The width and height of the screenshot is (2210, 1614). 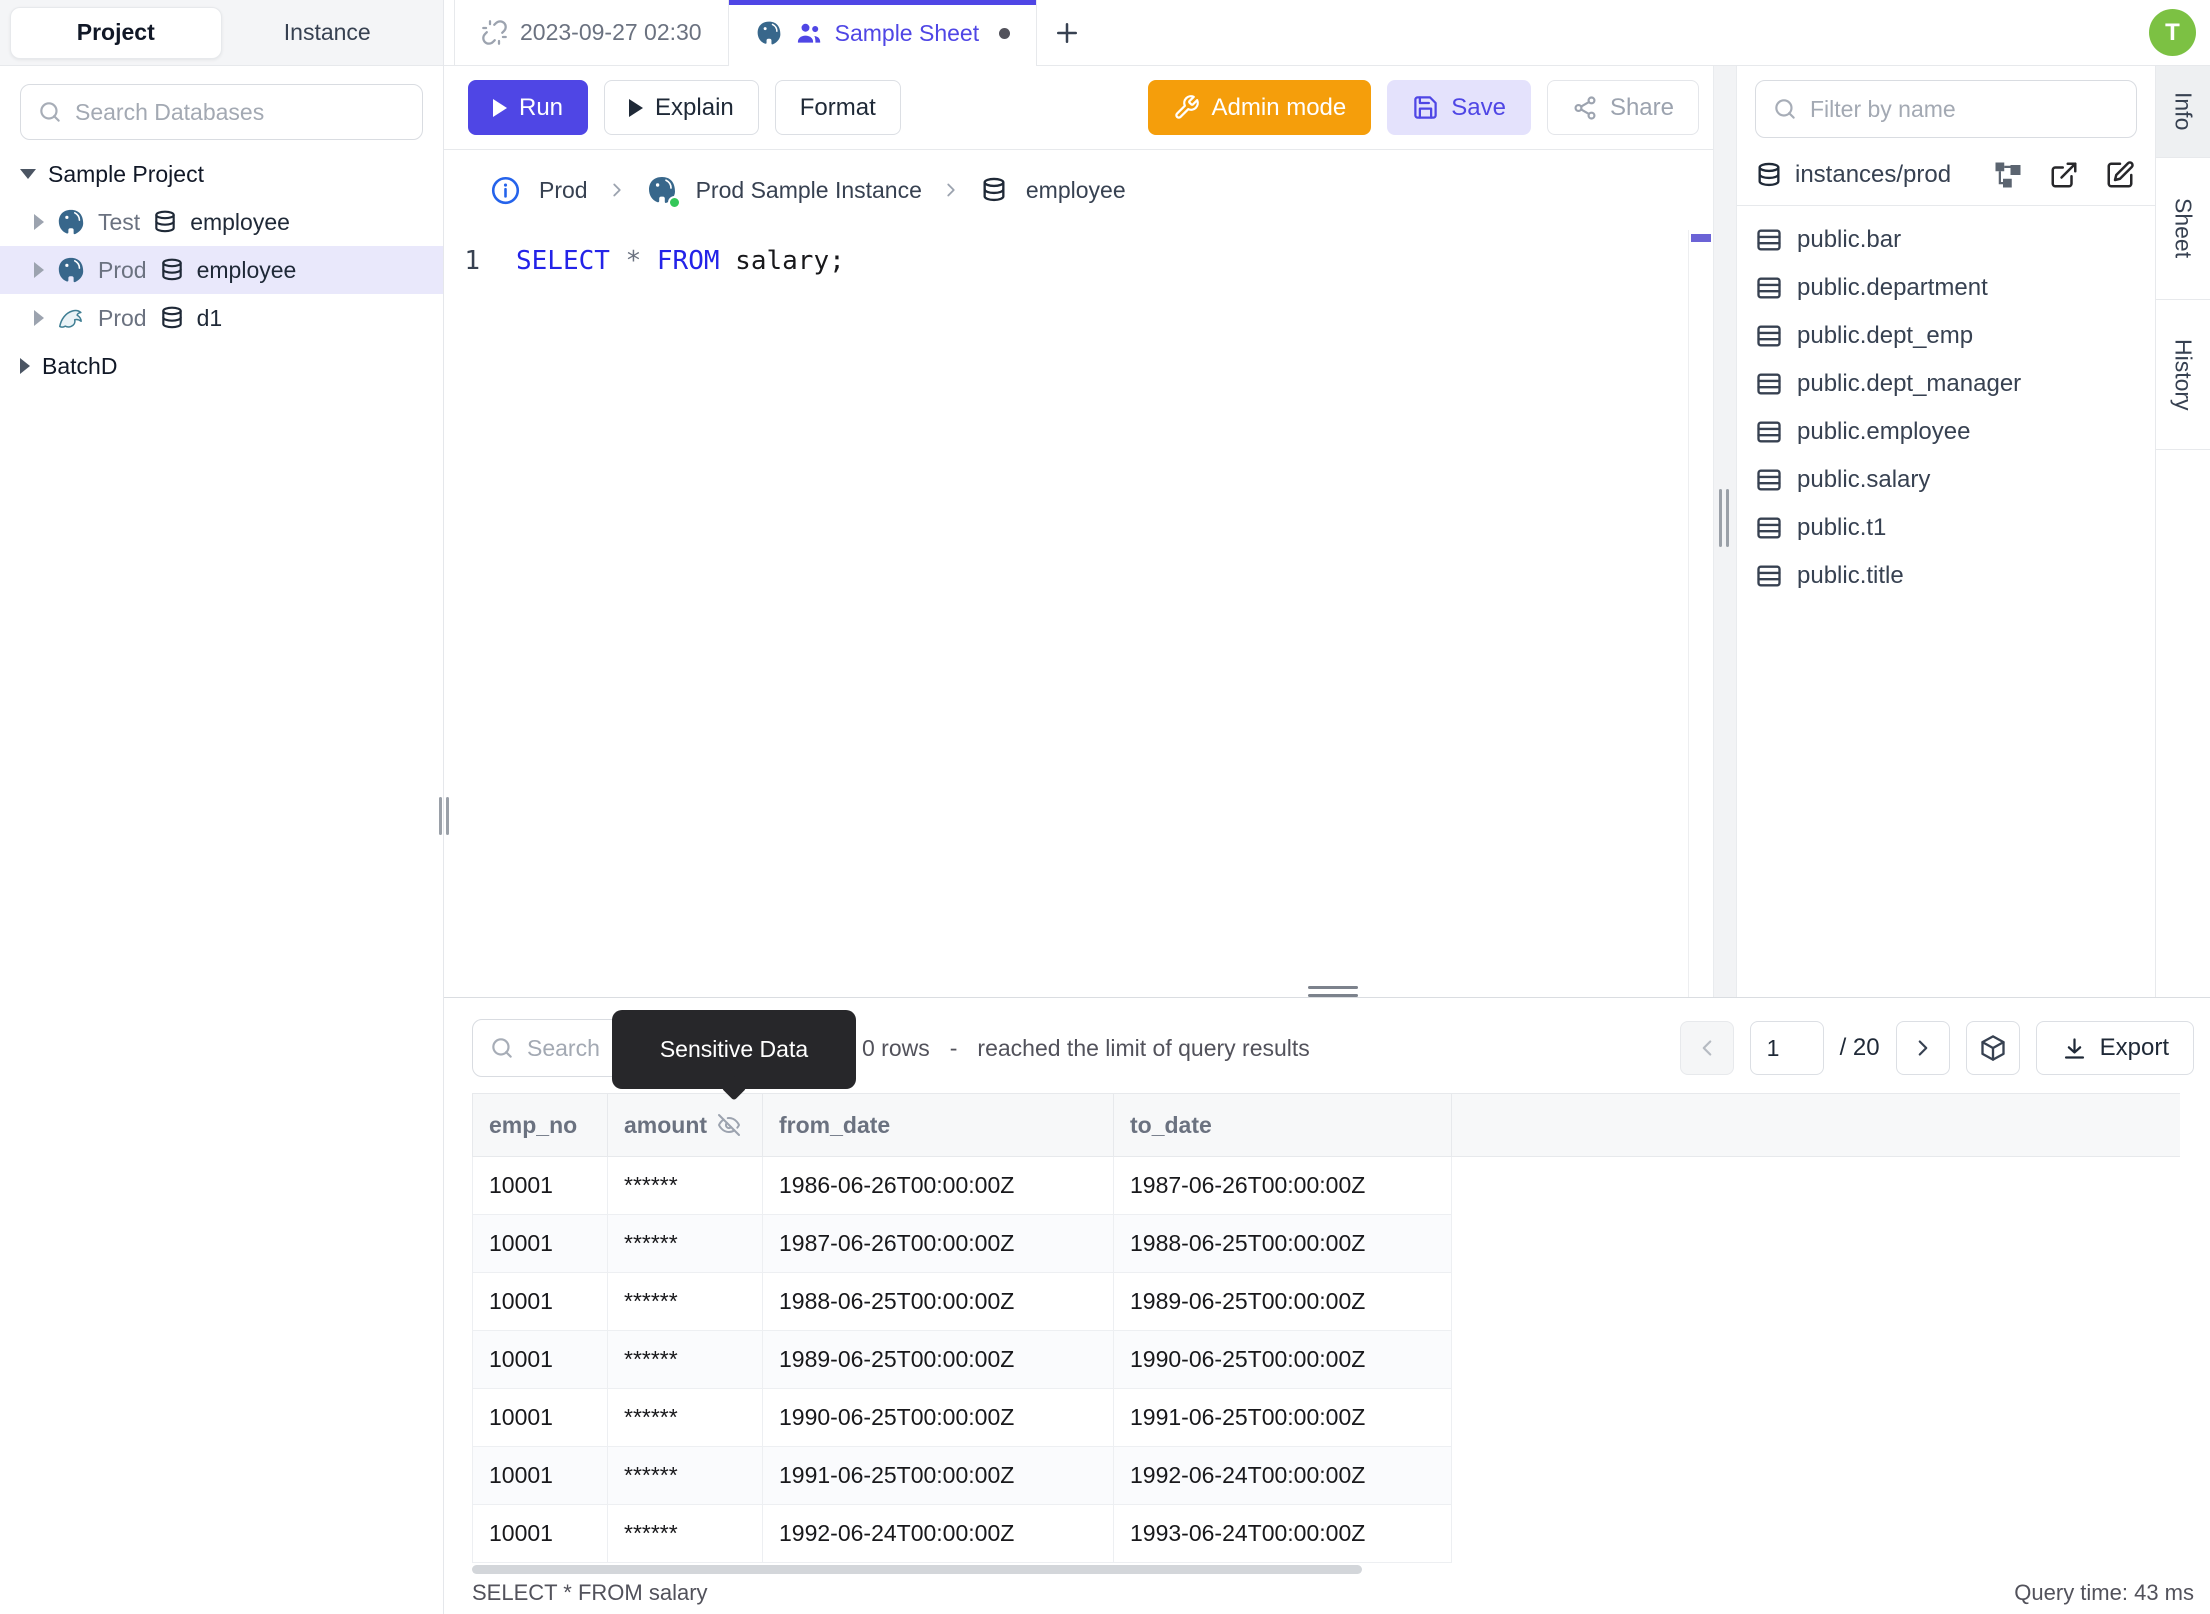 What do you see at coordinates (1700, 613) in the screenshot?
I see `editor-overview-ruler` at bounding box center [1700, 613].